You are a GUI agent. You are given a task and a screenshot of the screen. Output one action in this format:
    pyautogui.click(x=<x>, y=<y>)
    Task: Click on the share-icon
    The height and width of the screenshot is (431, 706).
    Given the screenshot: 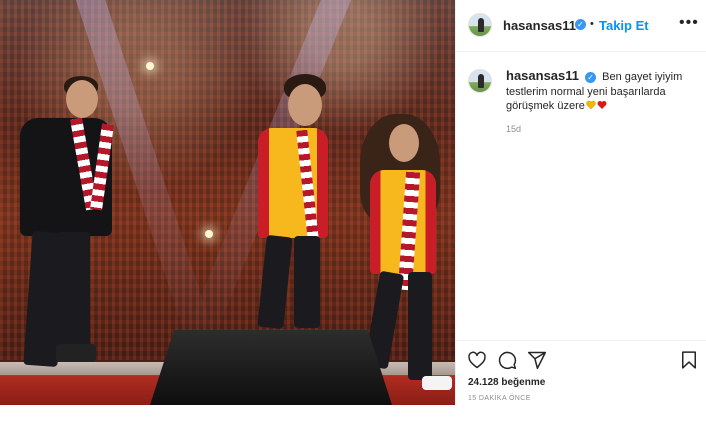 What is the action you would take?
    pyautogui.click(x=537, y=360)
    